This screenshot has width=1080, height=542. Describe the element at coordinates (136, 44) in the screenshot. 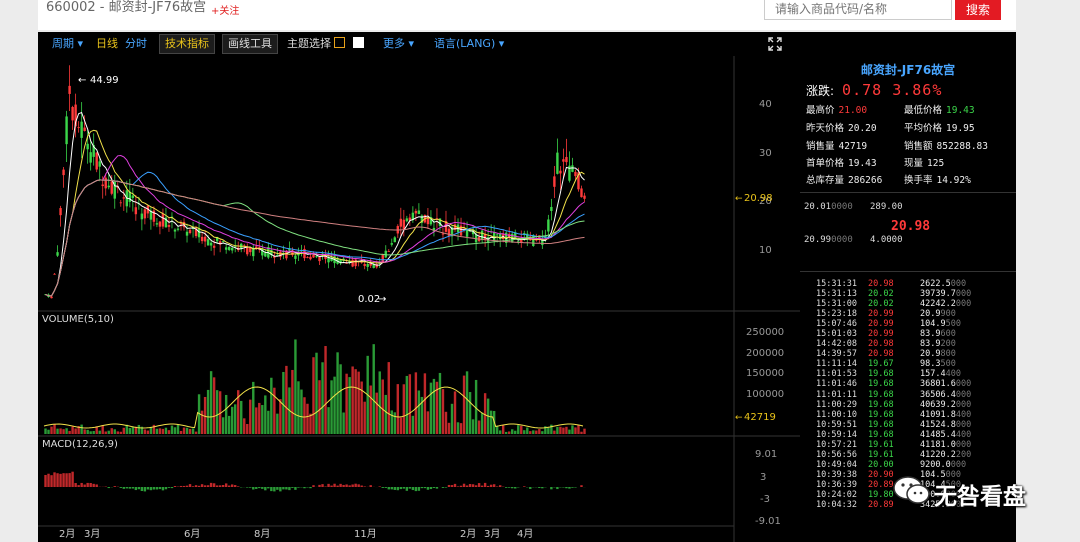

I see `minute-tab: 分时` at that location.